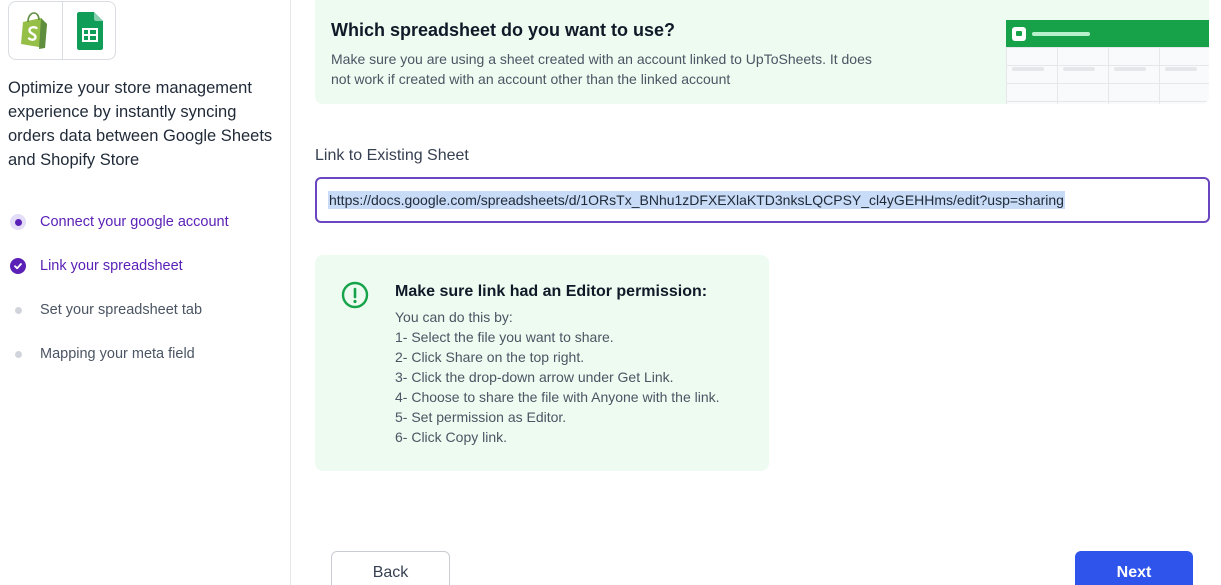 The image size is (1221, 585). What do you see at coordinates (1107, 75) in the screenshot?
I see `sheet-grid` at bounding box center [1107, 75].